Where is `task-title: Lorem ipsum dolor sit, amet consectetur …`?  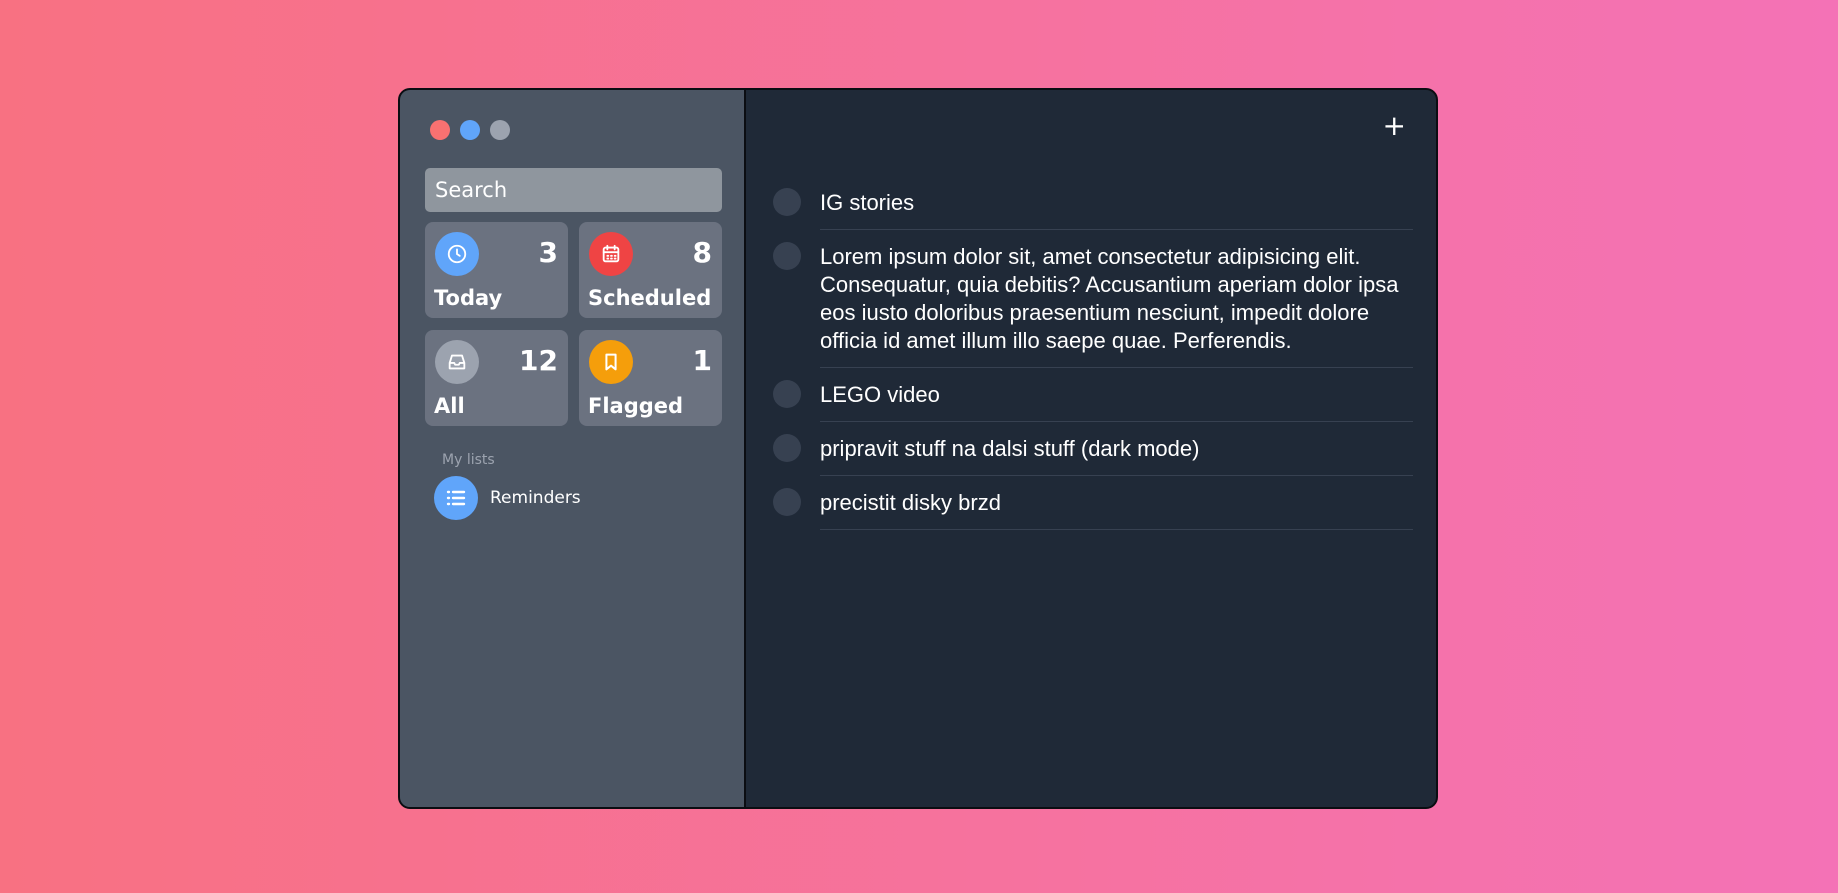 task-title: Lorem ipsum dolor sit, amet consectetur … is located at coordinates (1116, 305).